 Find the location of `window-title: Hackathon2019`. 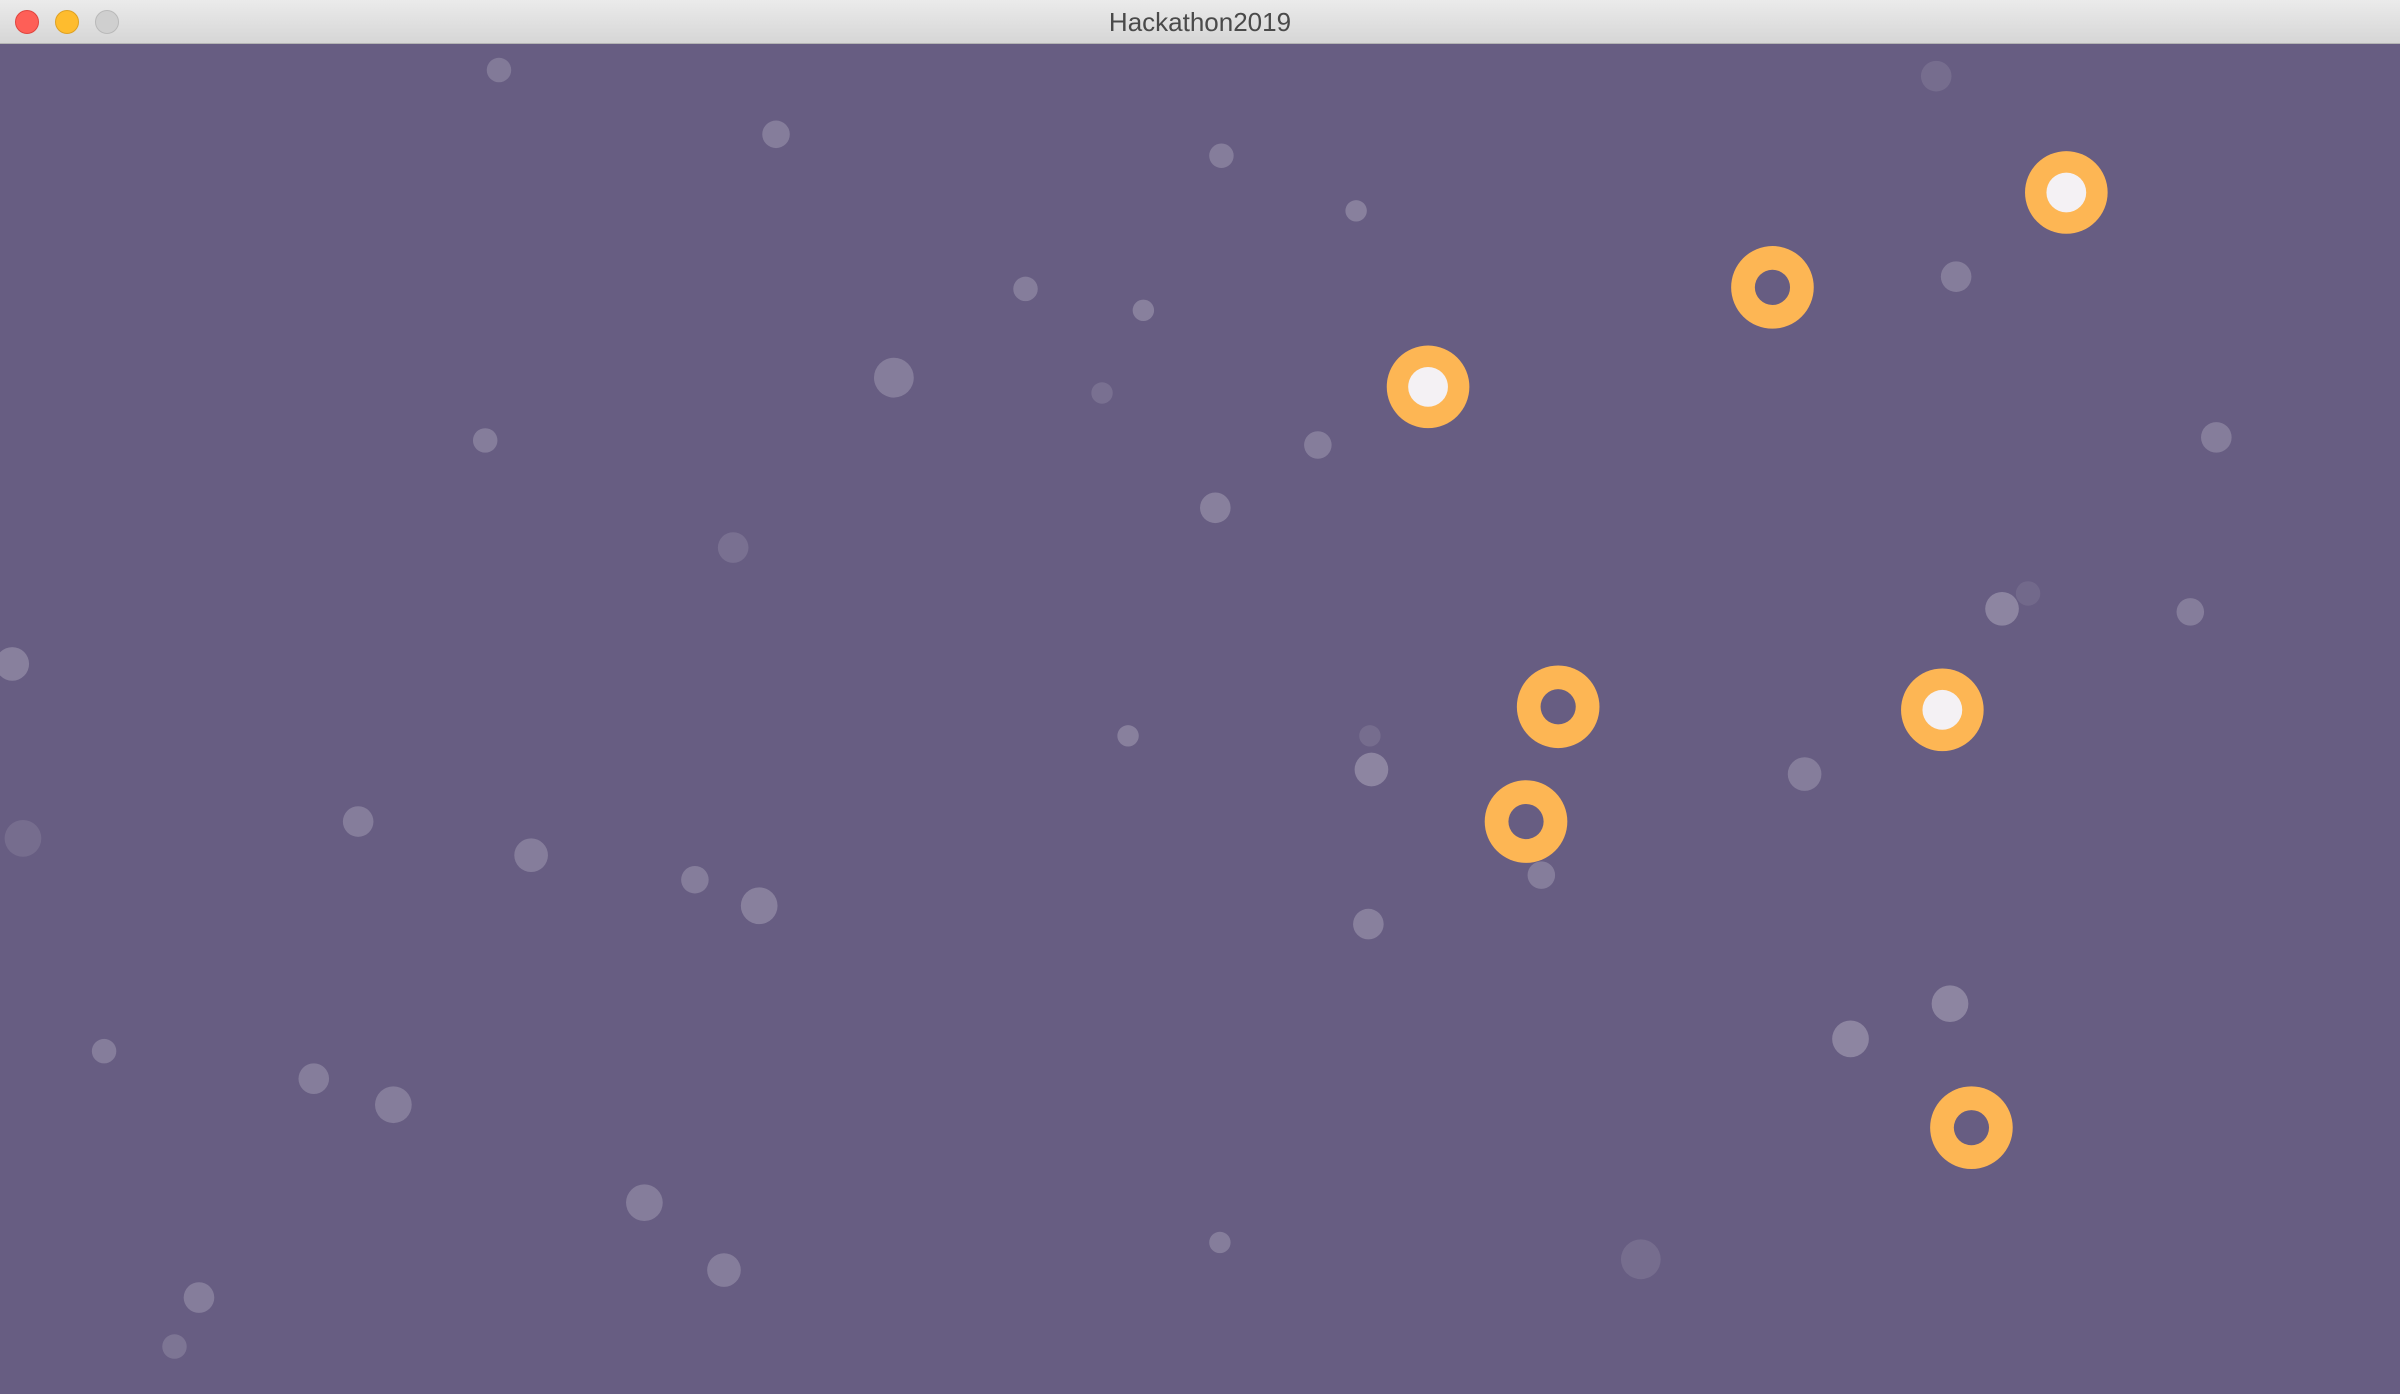

window-title: Hackathon2019 is located at coordinates (1200, 22).